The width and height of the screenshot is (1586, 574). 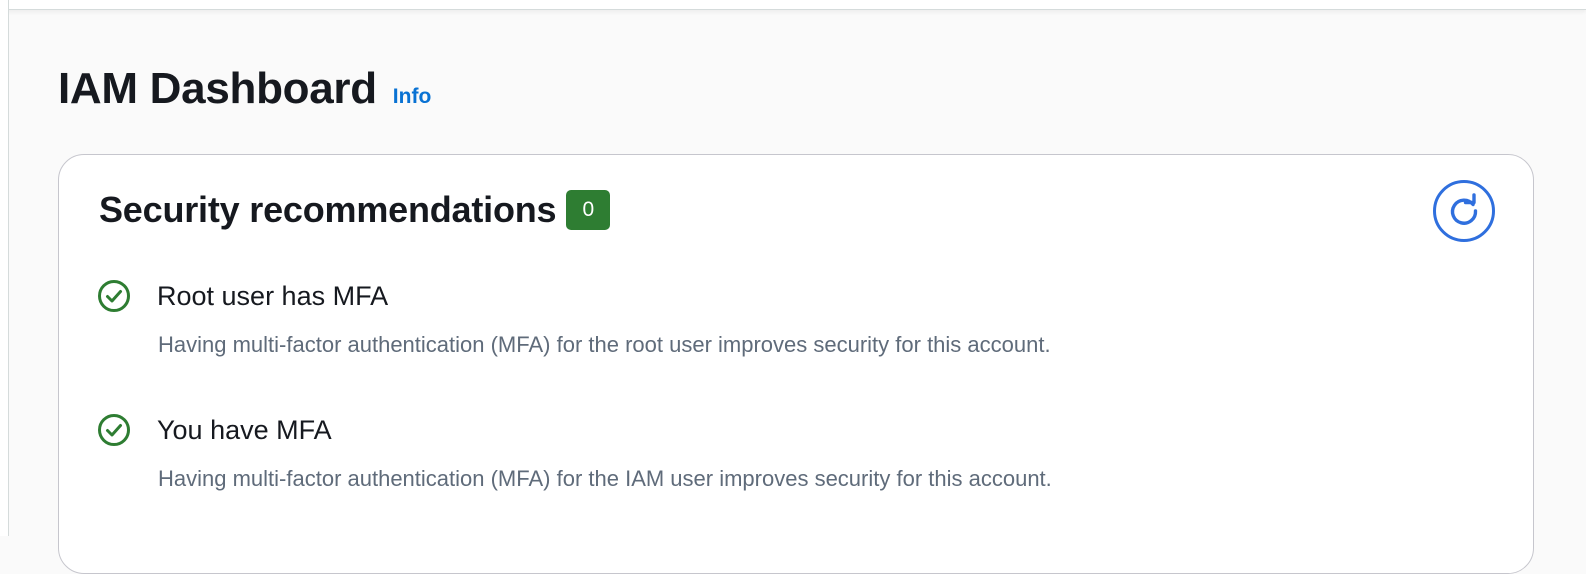 What do you see at coordinates (328, 209) in the screenshot?
I see `card-title: Security recommendations` at bounding box center [328, 209].